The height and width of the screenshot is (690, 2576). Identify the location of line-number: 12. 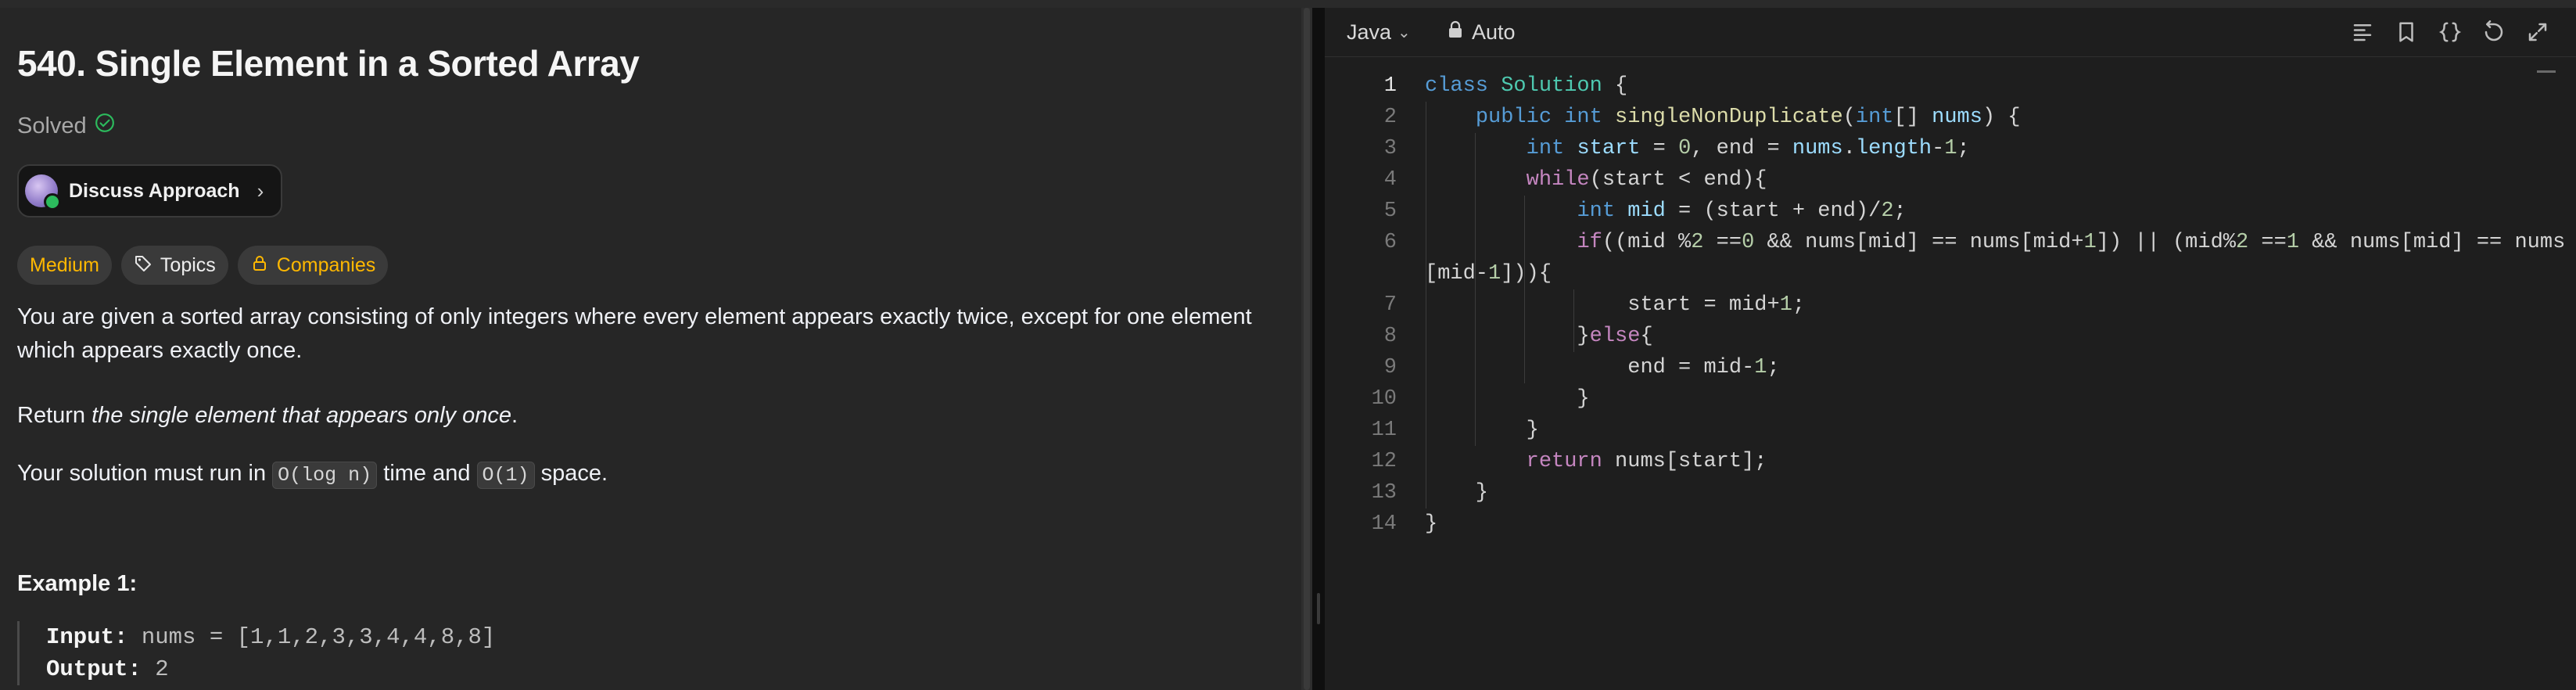
(1384, 461).